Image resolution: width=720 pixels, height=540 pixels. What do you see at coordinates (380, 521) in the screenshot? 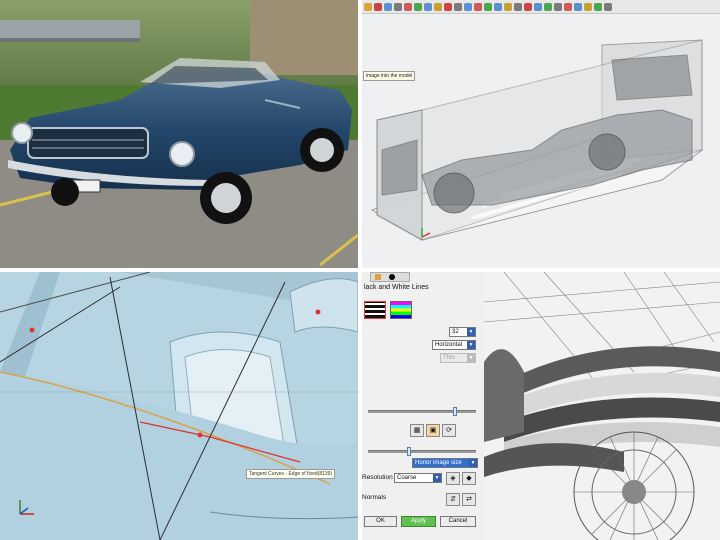
I see `ok-button: OK` at bounding box center [380, 521].